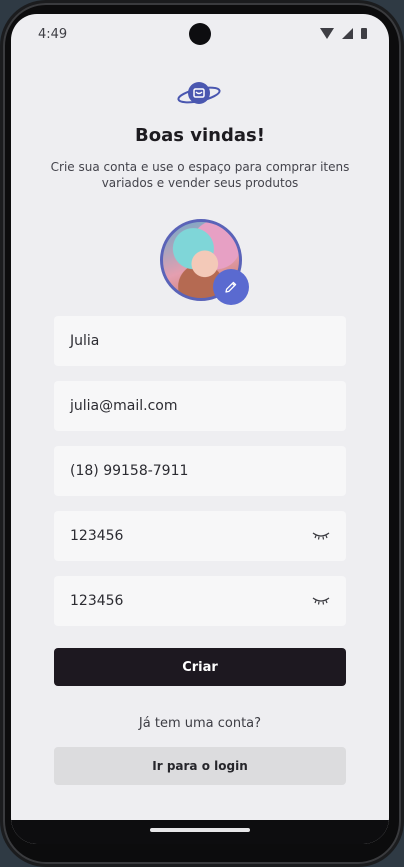 Image resolution: width=404 pixels, height=867 pixels. Describe the element at coordinates (200, 135) in the screenshot. I see `page-title: Boas vindas!` at that location.